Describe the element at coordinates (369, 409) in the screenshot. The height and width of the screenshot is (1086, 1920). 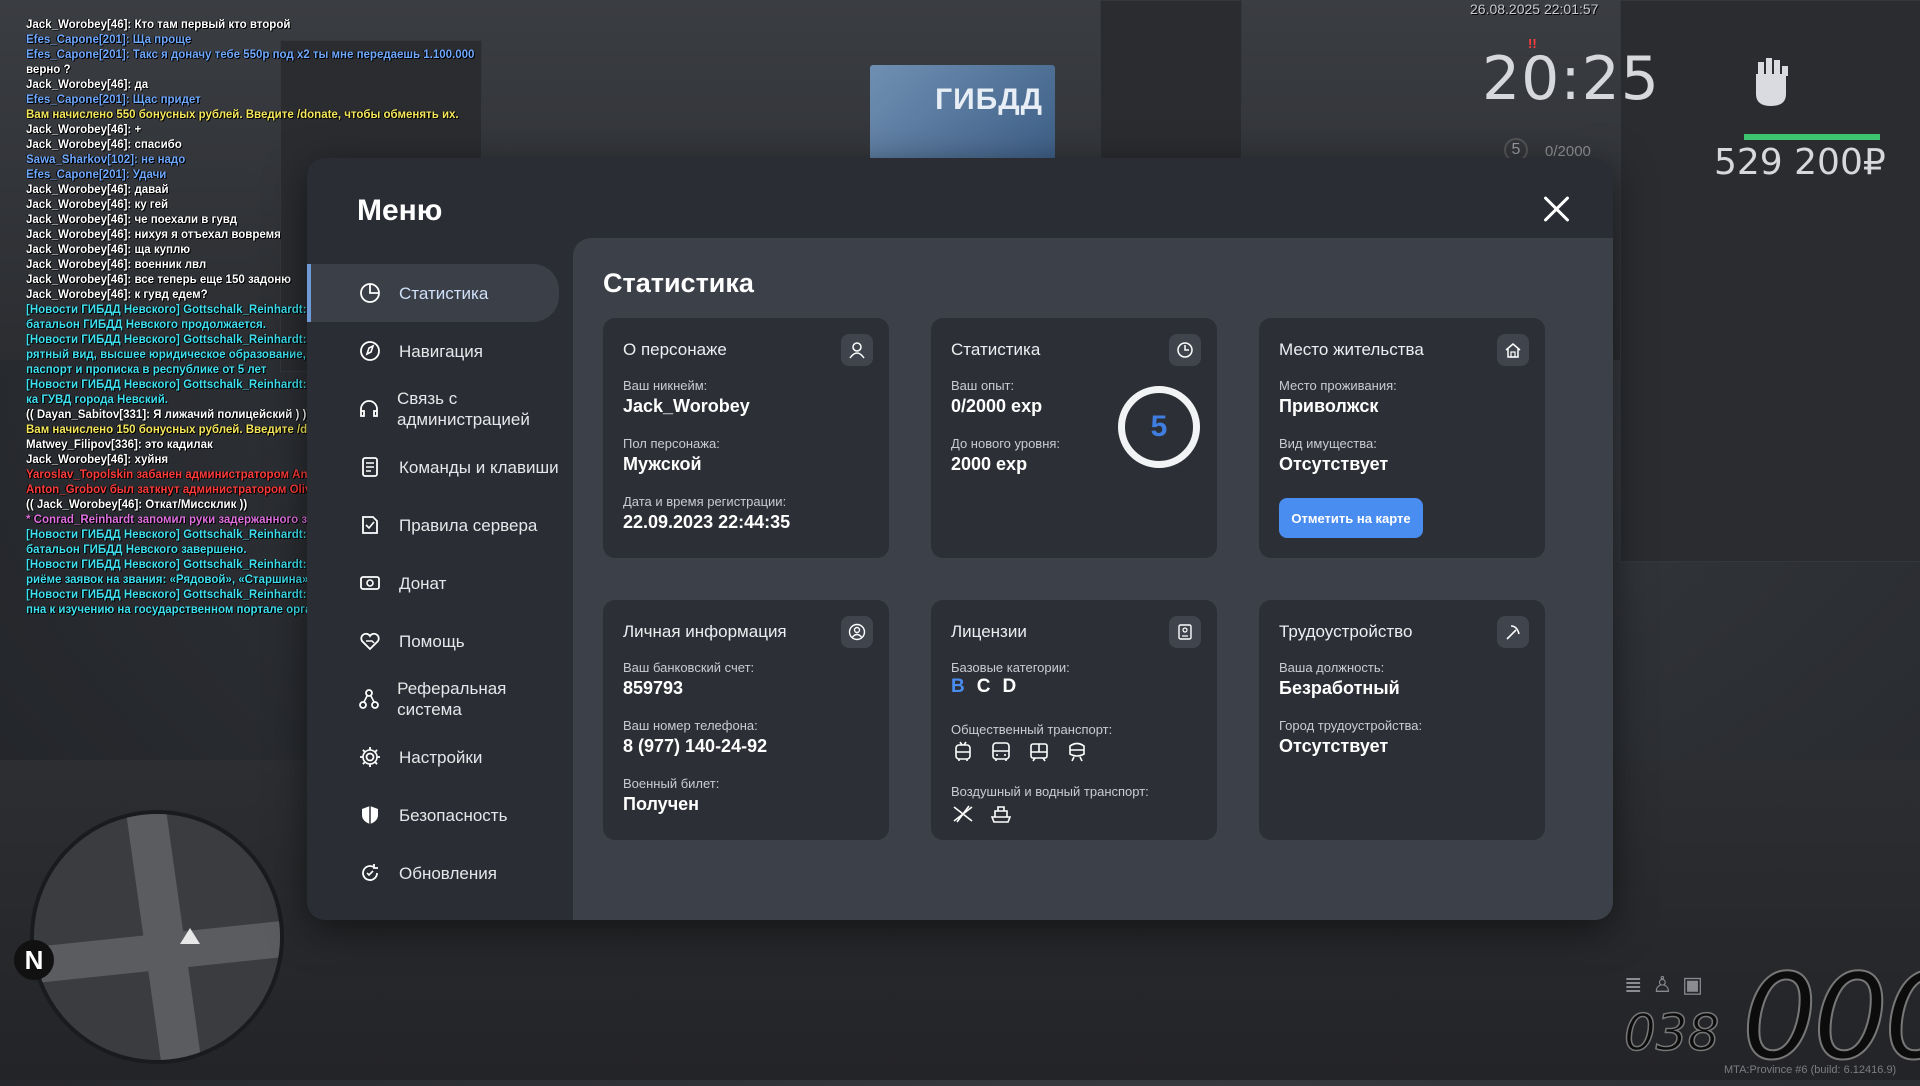
I see `headset-icon` at that location.